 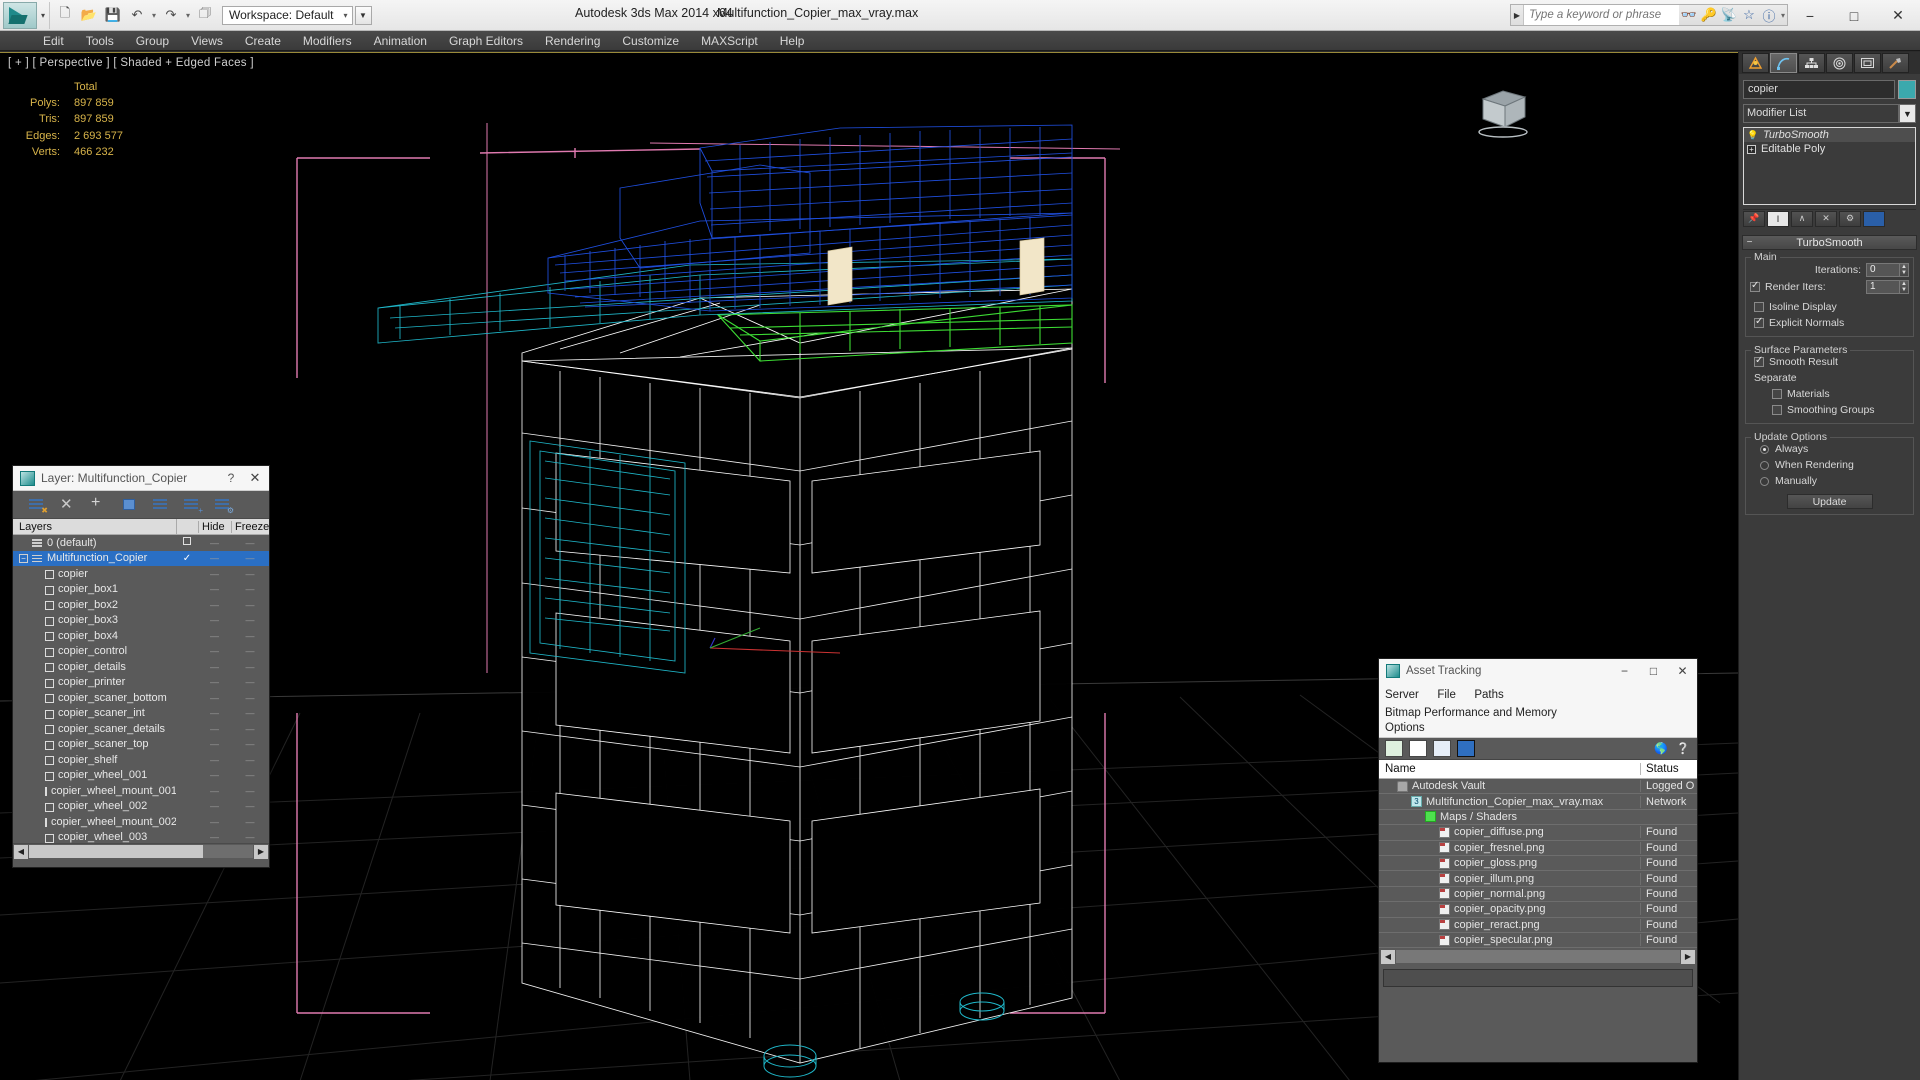 What do you see at coordinates (1729, 15) in the screenshot?
I see `satellite-icon: 📡` at bounding box center [1729, 15].